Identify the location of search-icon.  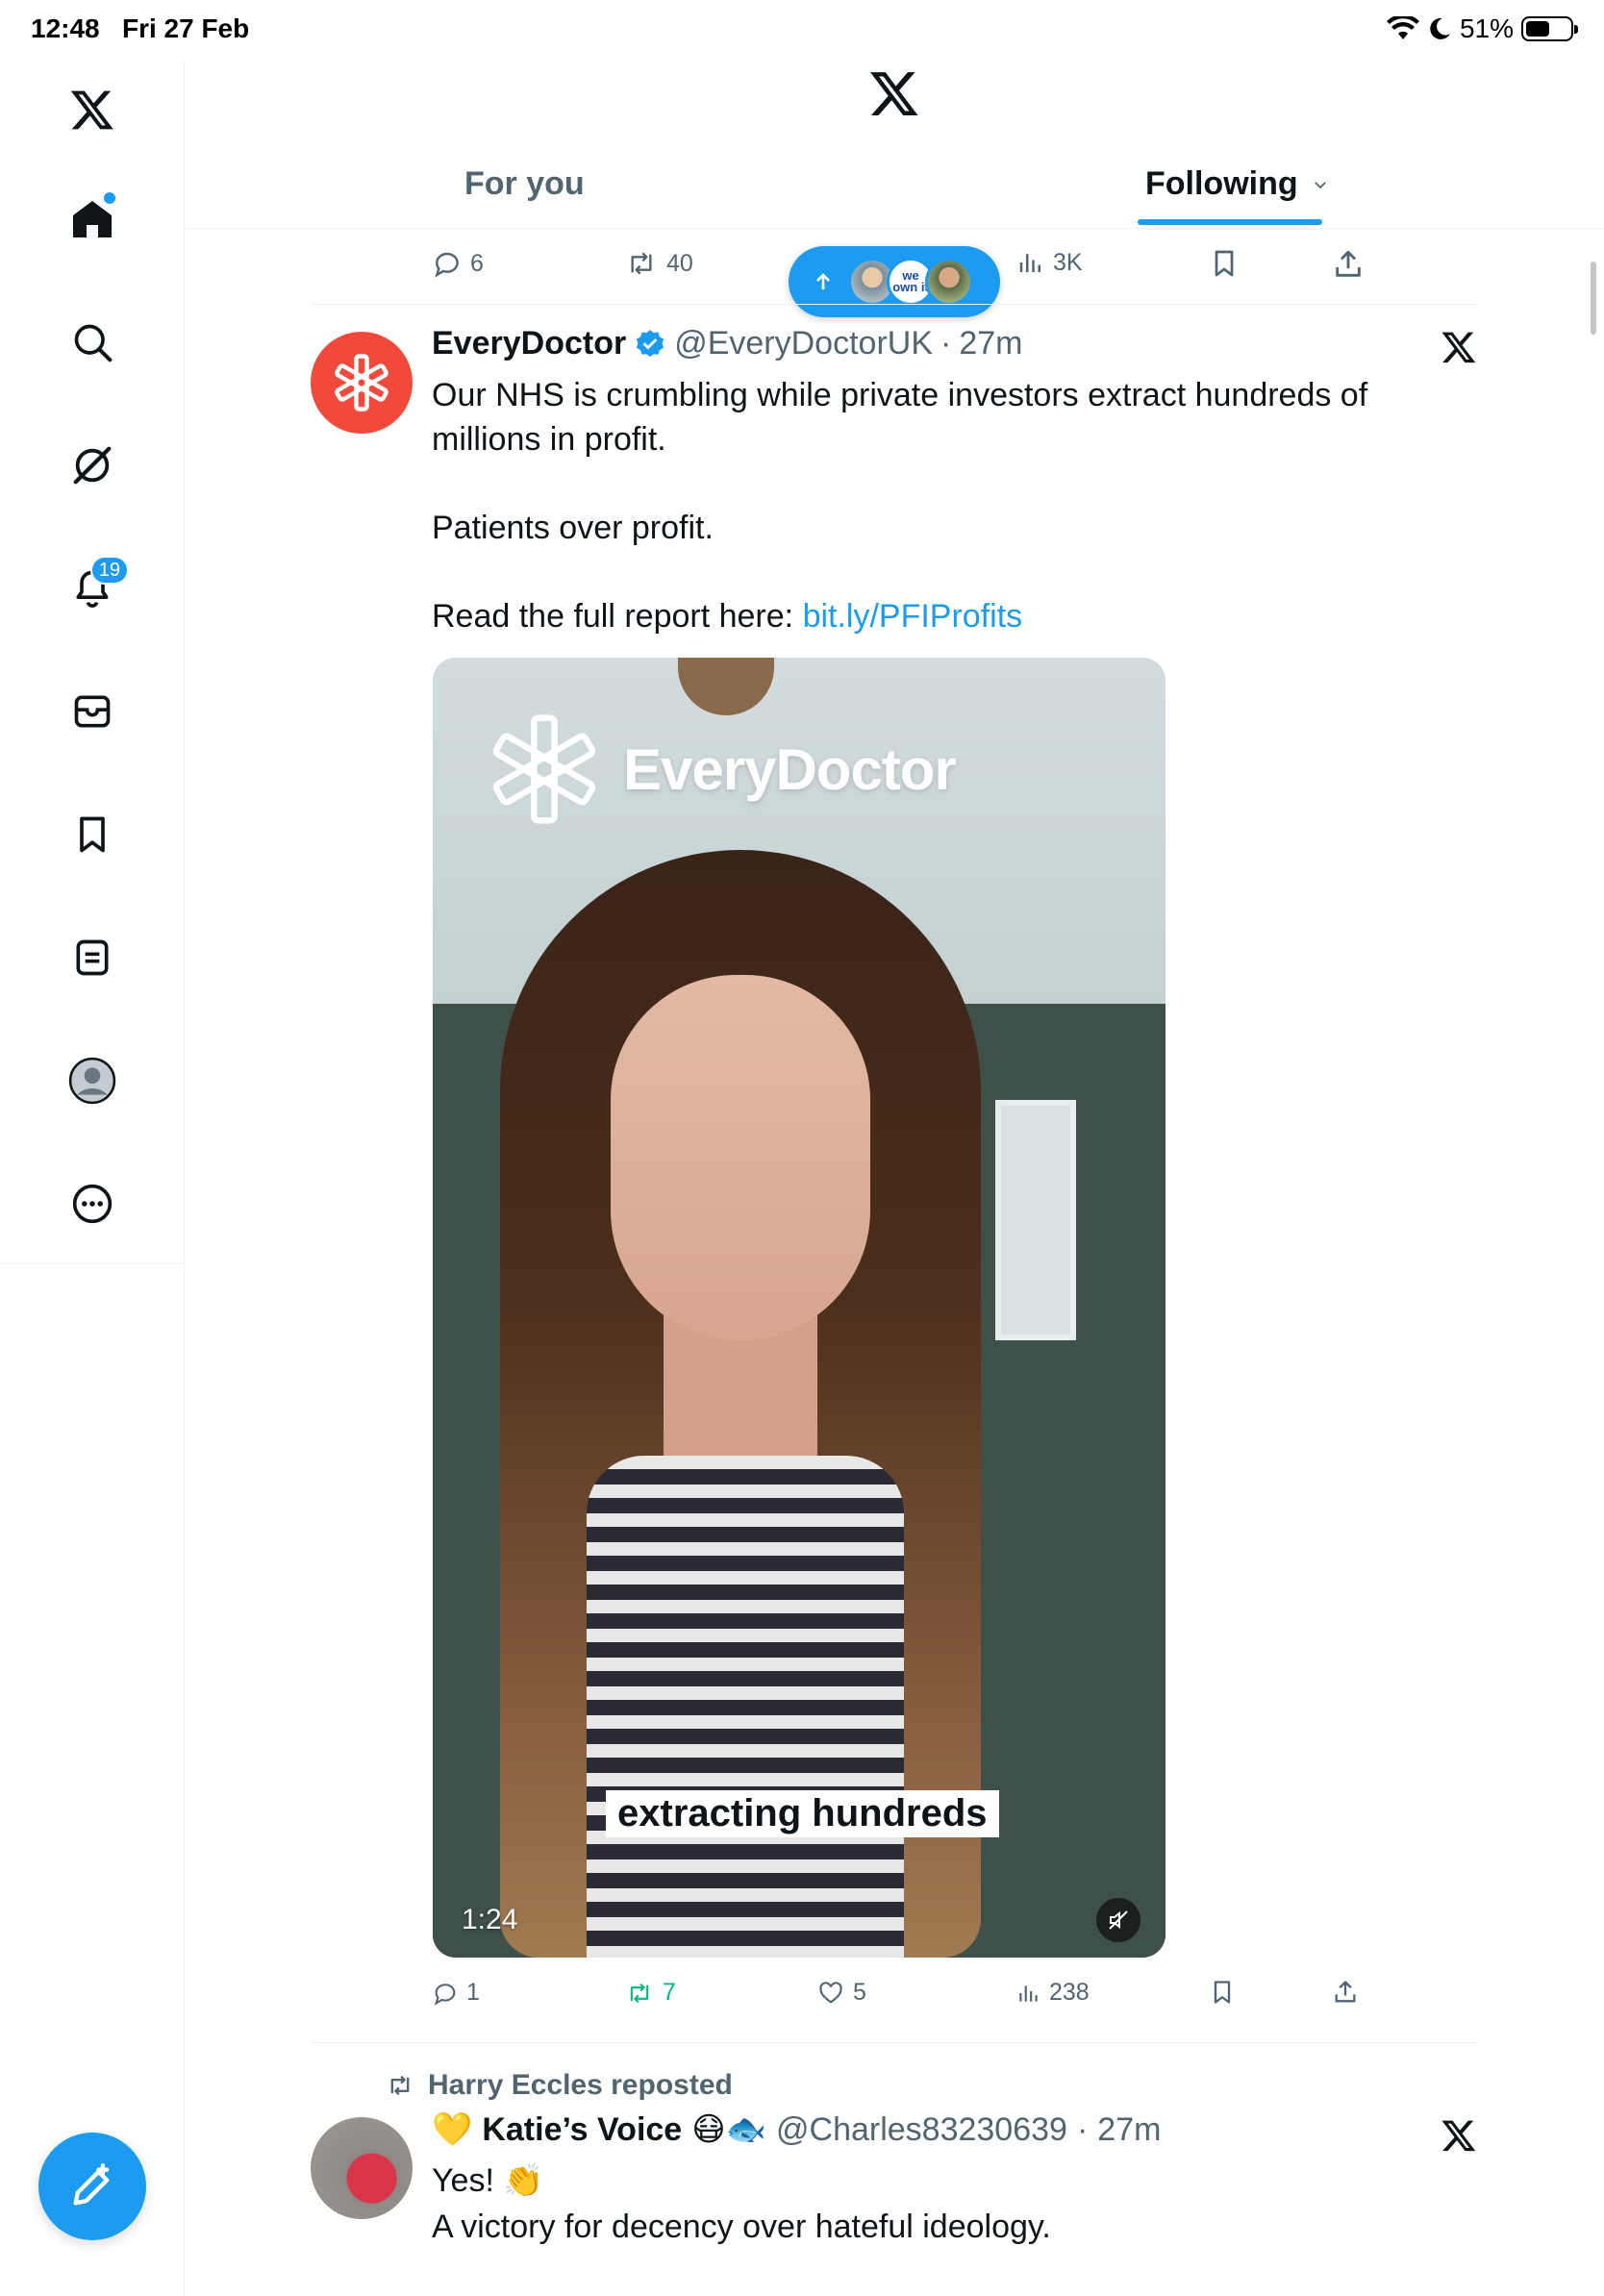
(92, 342).